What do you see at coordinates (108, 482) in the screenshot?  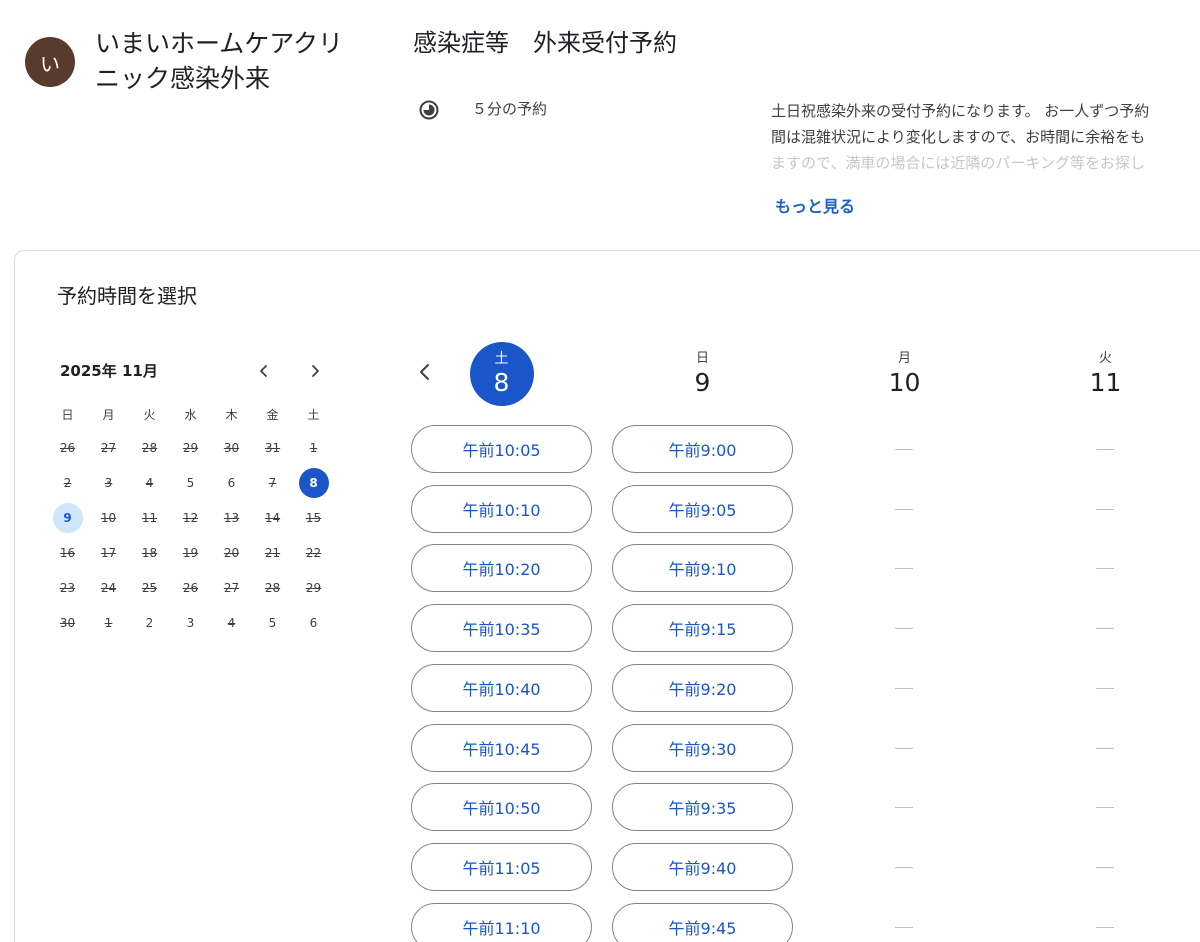 I see `calendar-day: 3` at bounding box center [108, 482].